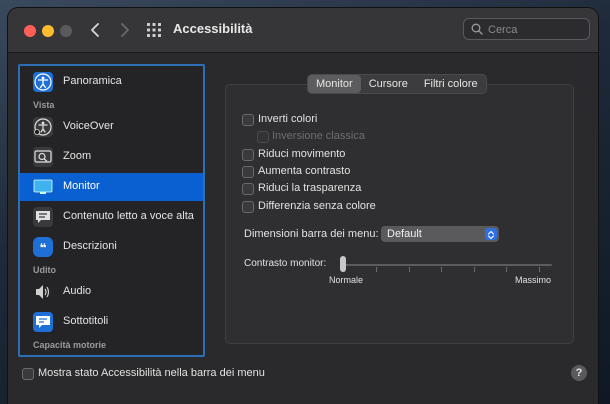 The width and height of the screenshot is (610, 404). Describe the element at coordinates (533, 280) in the screenshot. I see `contrast-max-label: Massimo` at that location.